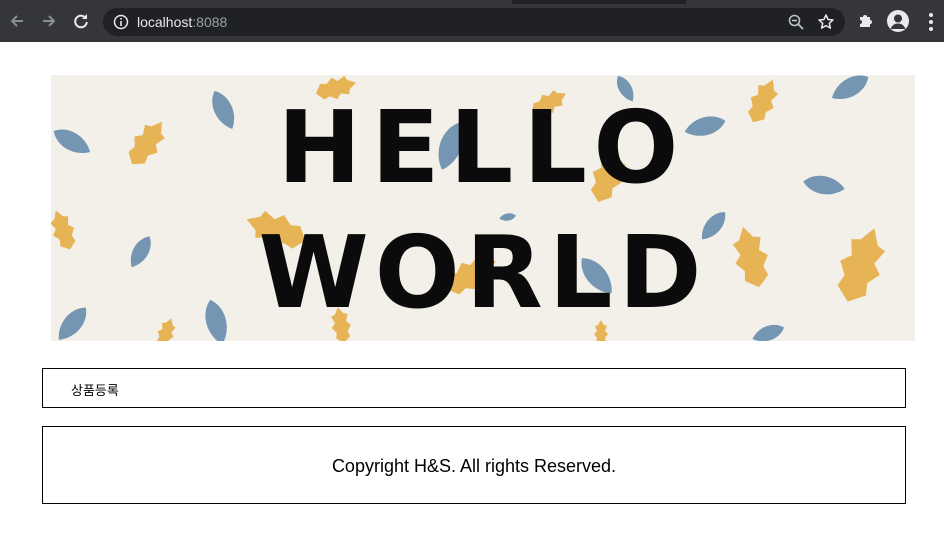 Image resolution: width=944 pixels, height=558 pixels. I want to click on arrow-right-icon, so click(49, 21).